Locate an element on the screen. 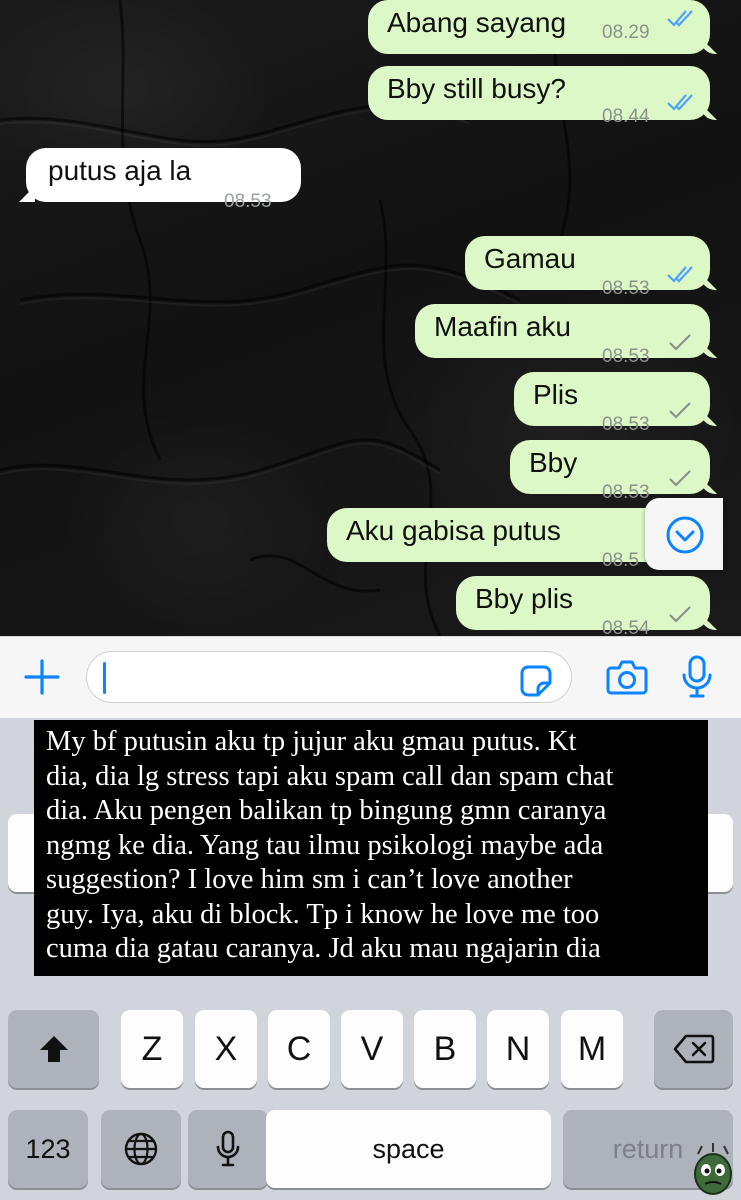 This screenshot has height=1200, width=741. shift-key is located at coordinates (53, 1049).